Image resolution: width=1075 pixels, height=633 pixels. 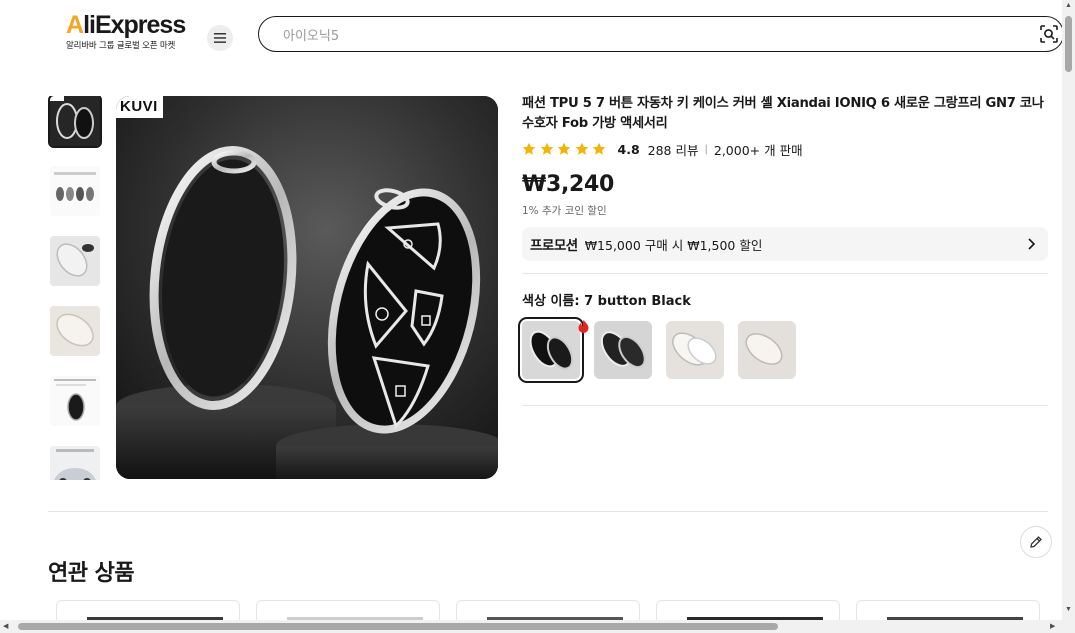 What do you see at coordinates (121, 46) in the screenshot?
I see `logo-tagline: 알리바바 그룹 글로벌 오픈 마켓` at bounding box center [121, 46].